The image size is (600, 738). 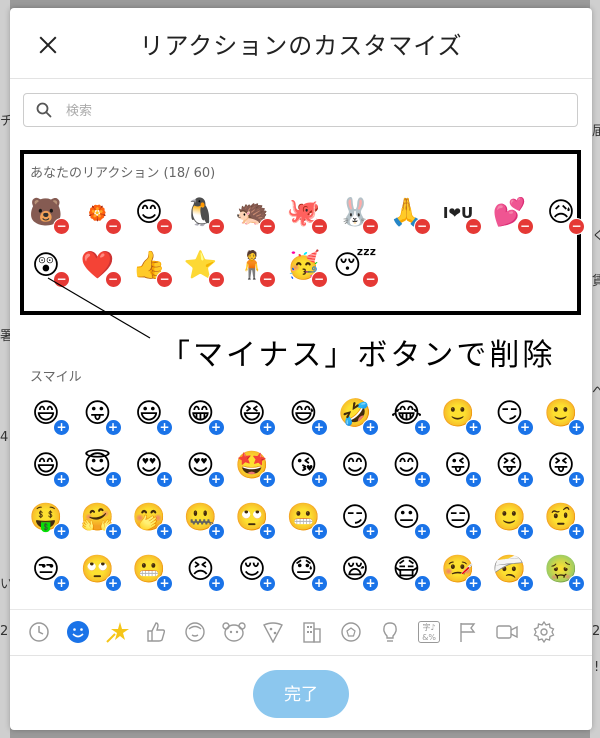 I want to click on flag-icon, so click(x=468, y=632).